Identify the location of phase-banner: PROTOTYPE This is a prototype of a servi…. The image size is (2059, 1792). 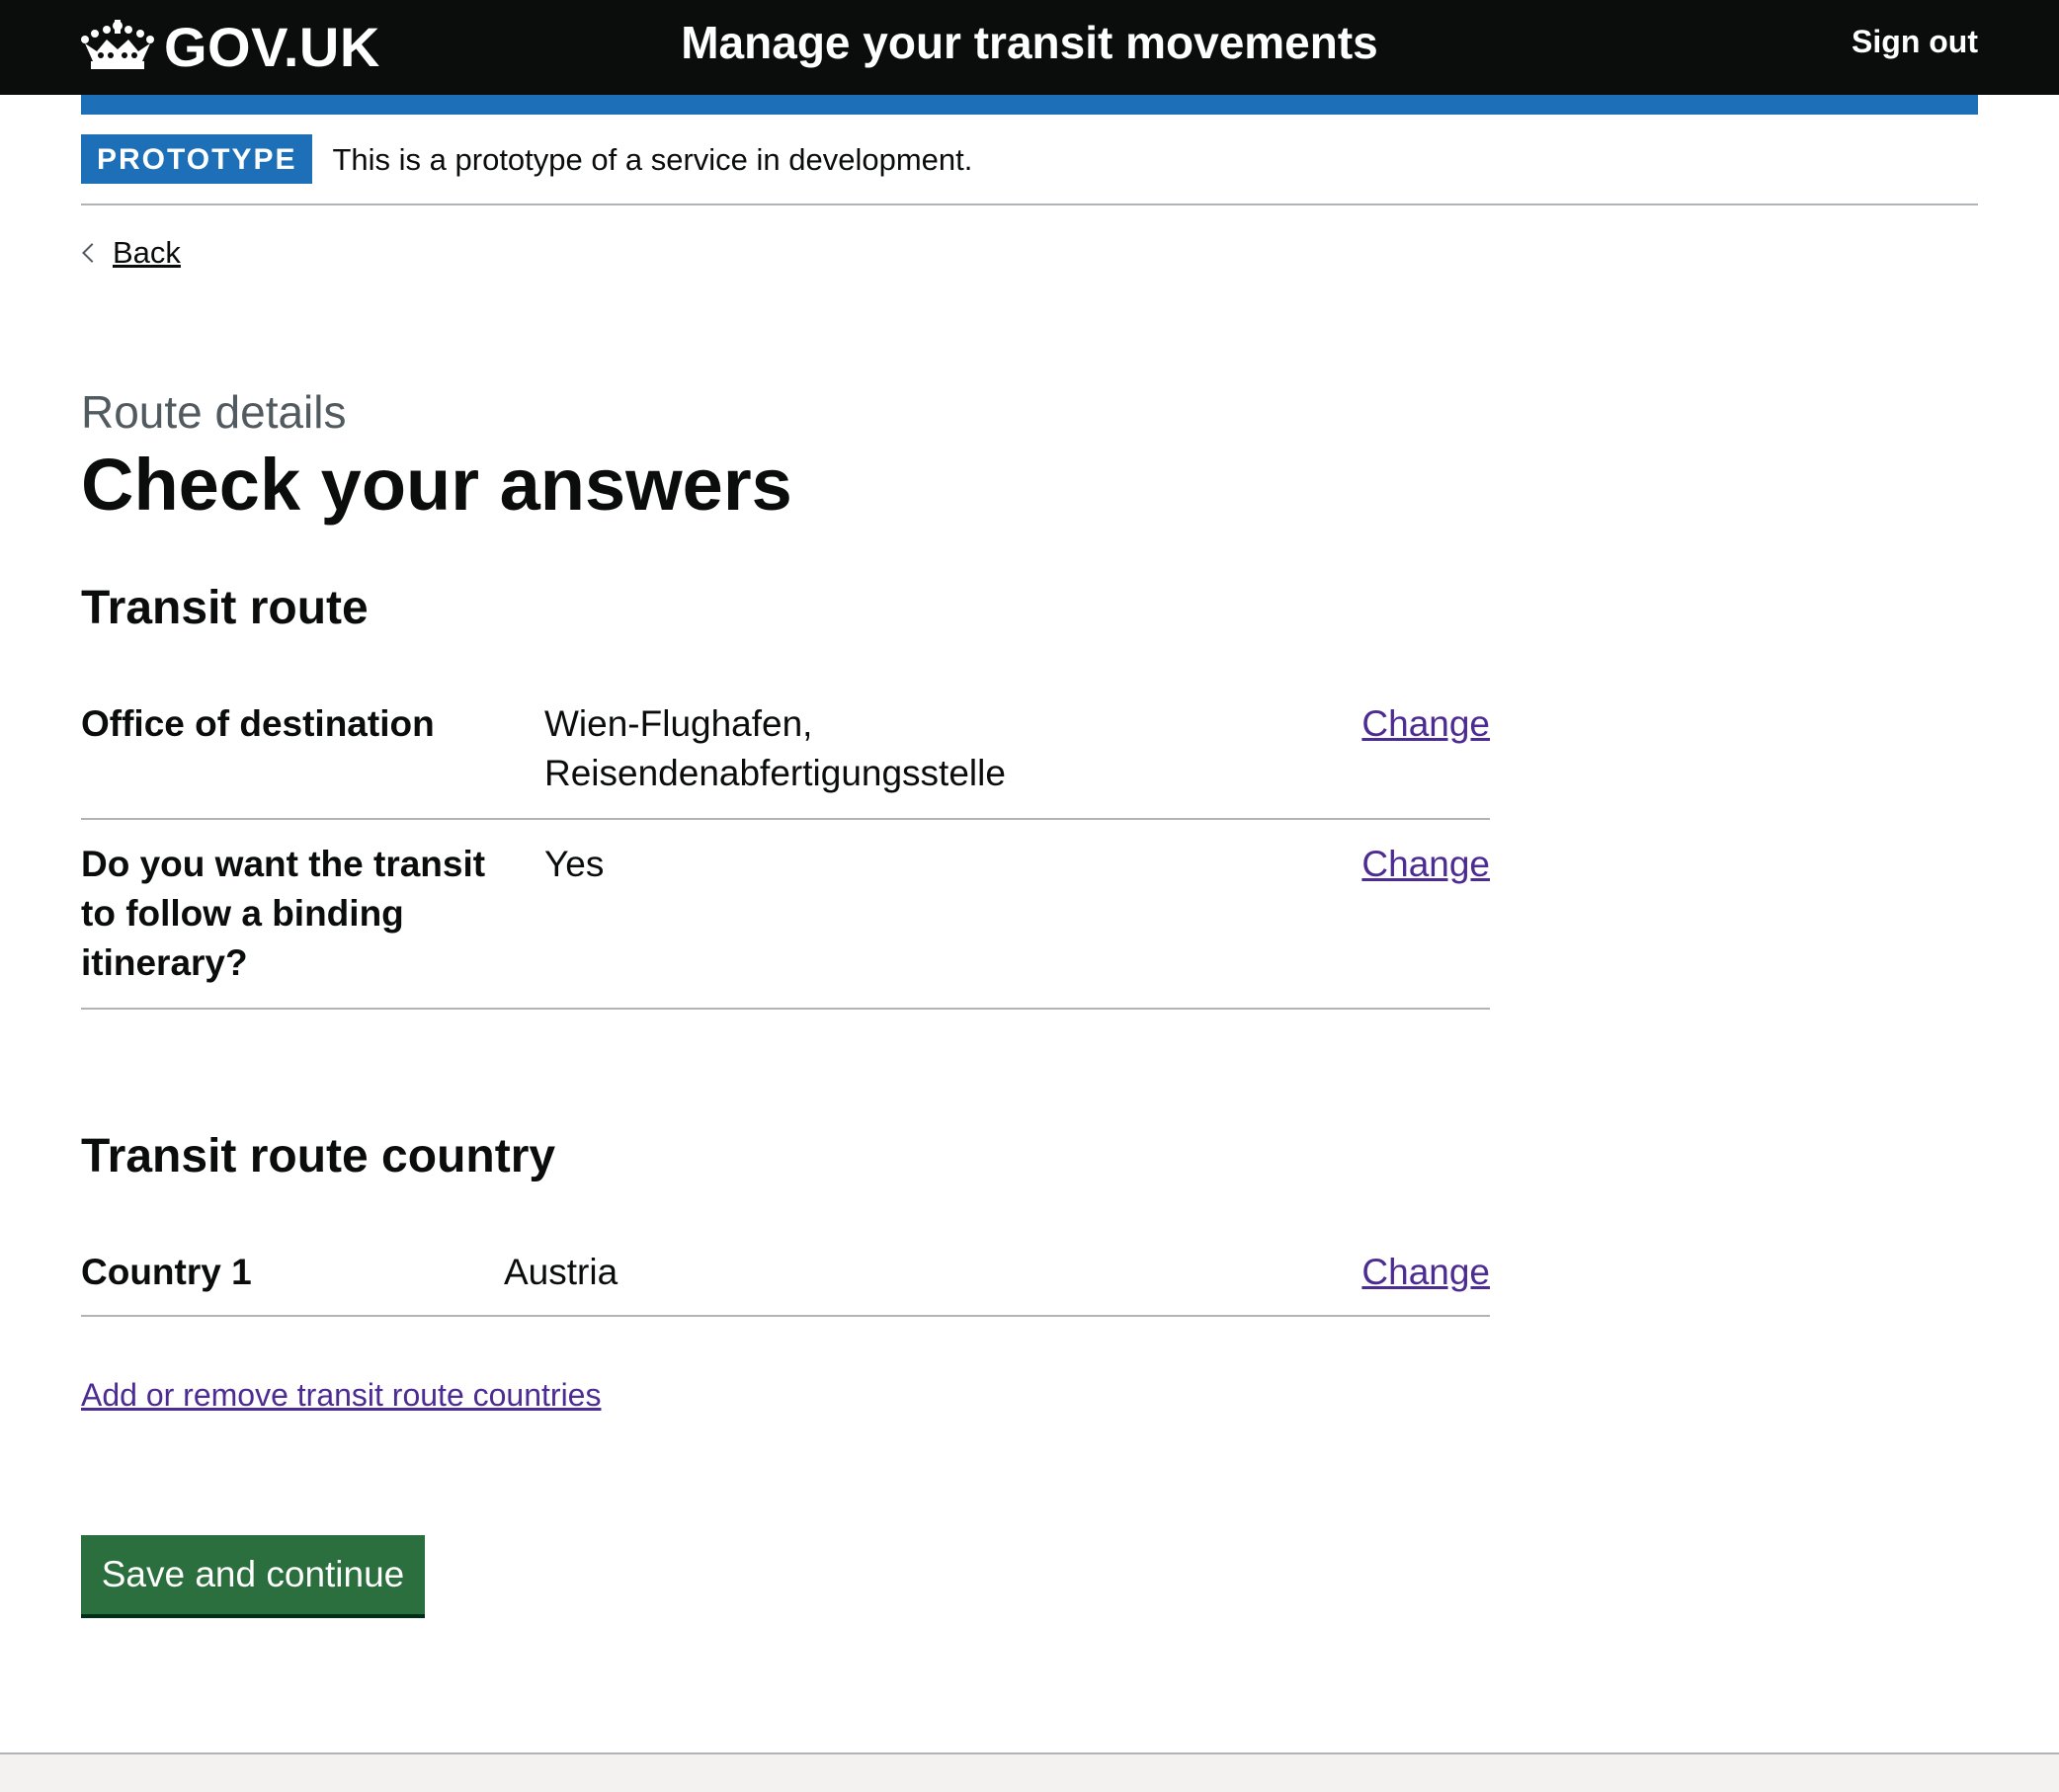
(1029, 169).